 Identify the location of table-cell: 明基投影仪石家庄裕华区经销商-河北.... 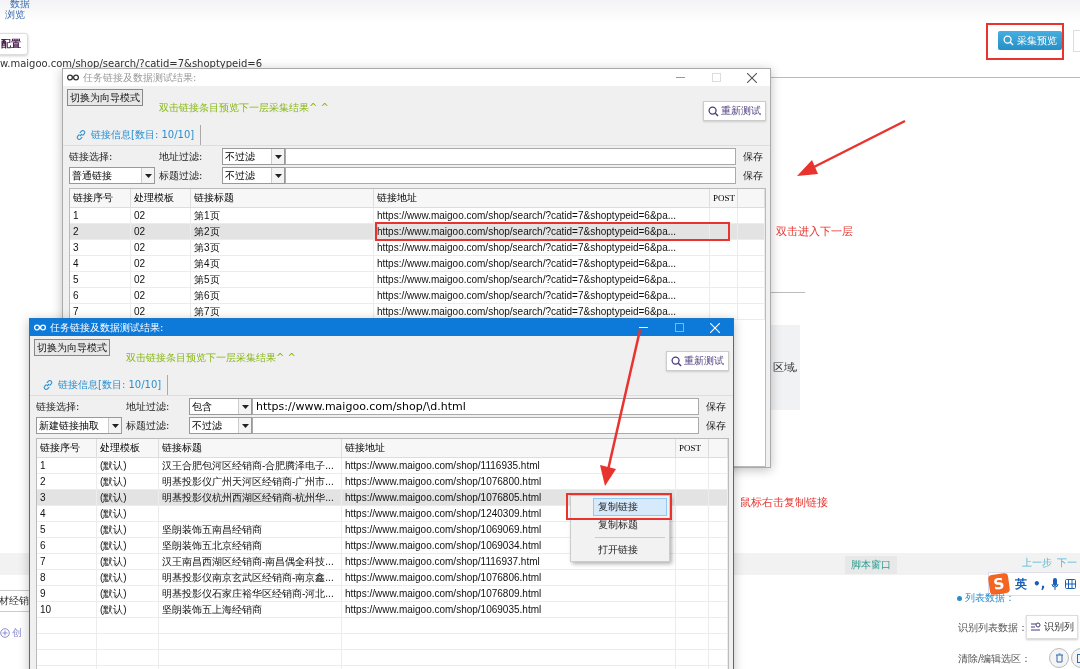
(250, 594).